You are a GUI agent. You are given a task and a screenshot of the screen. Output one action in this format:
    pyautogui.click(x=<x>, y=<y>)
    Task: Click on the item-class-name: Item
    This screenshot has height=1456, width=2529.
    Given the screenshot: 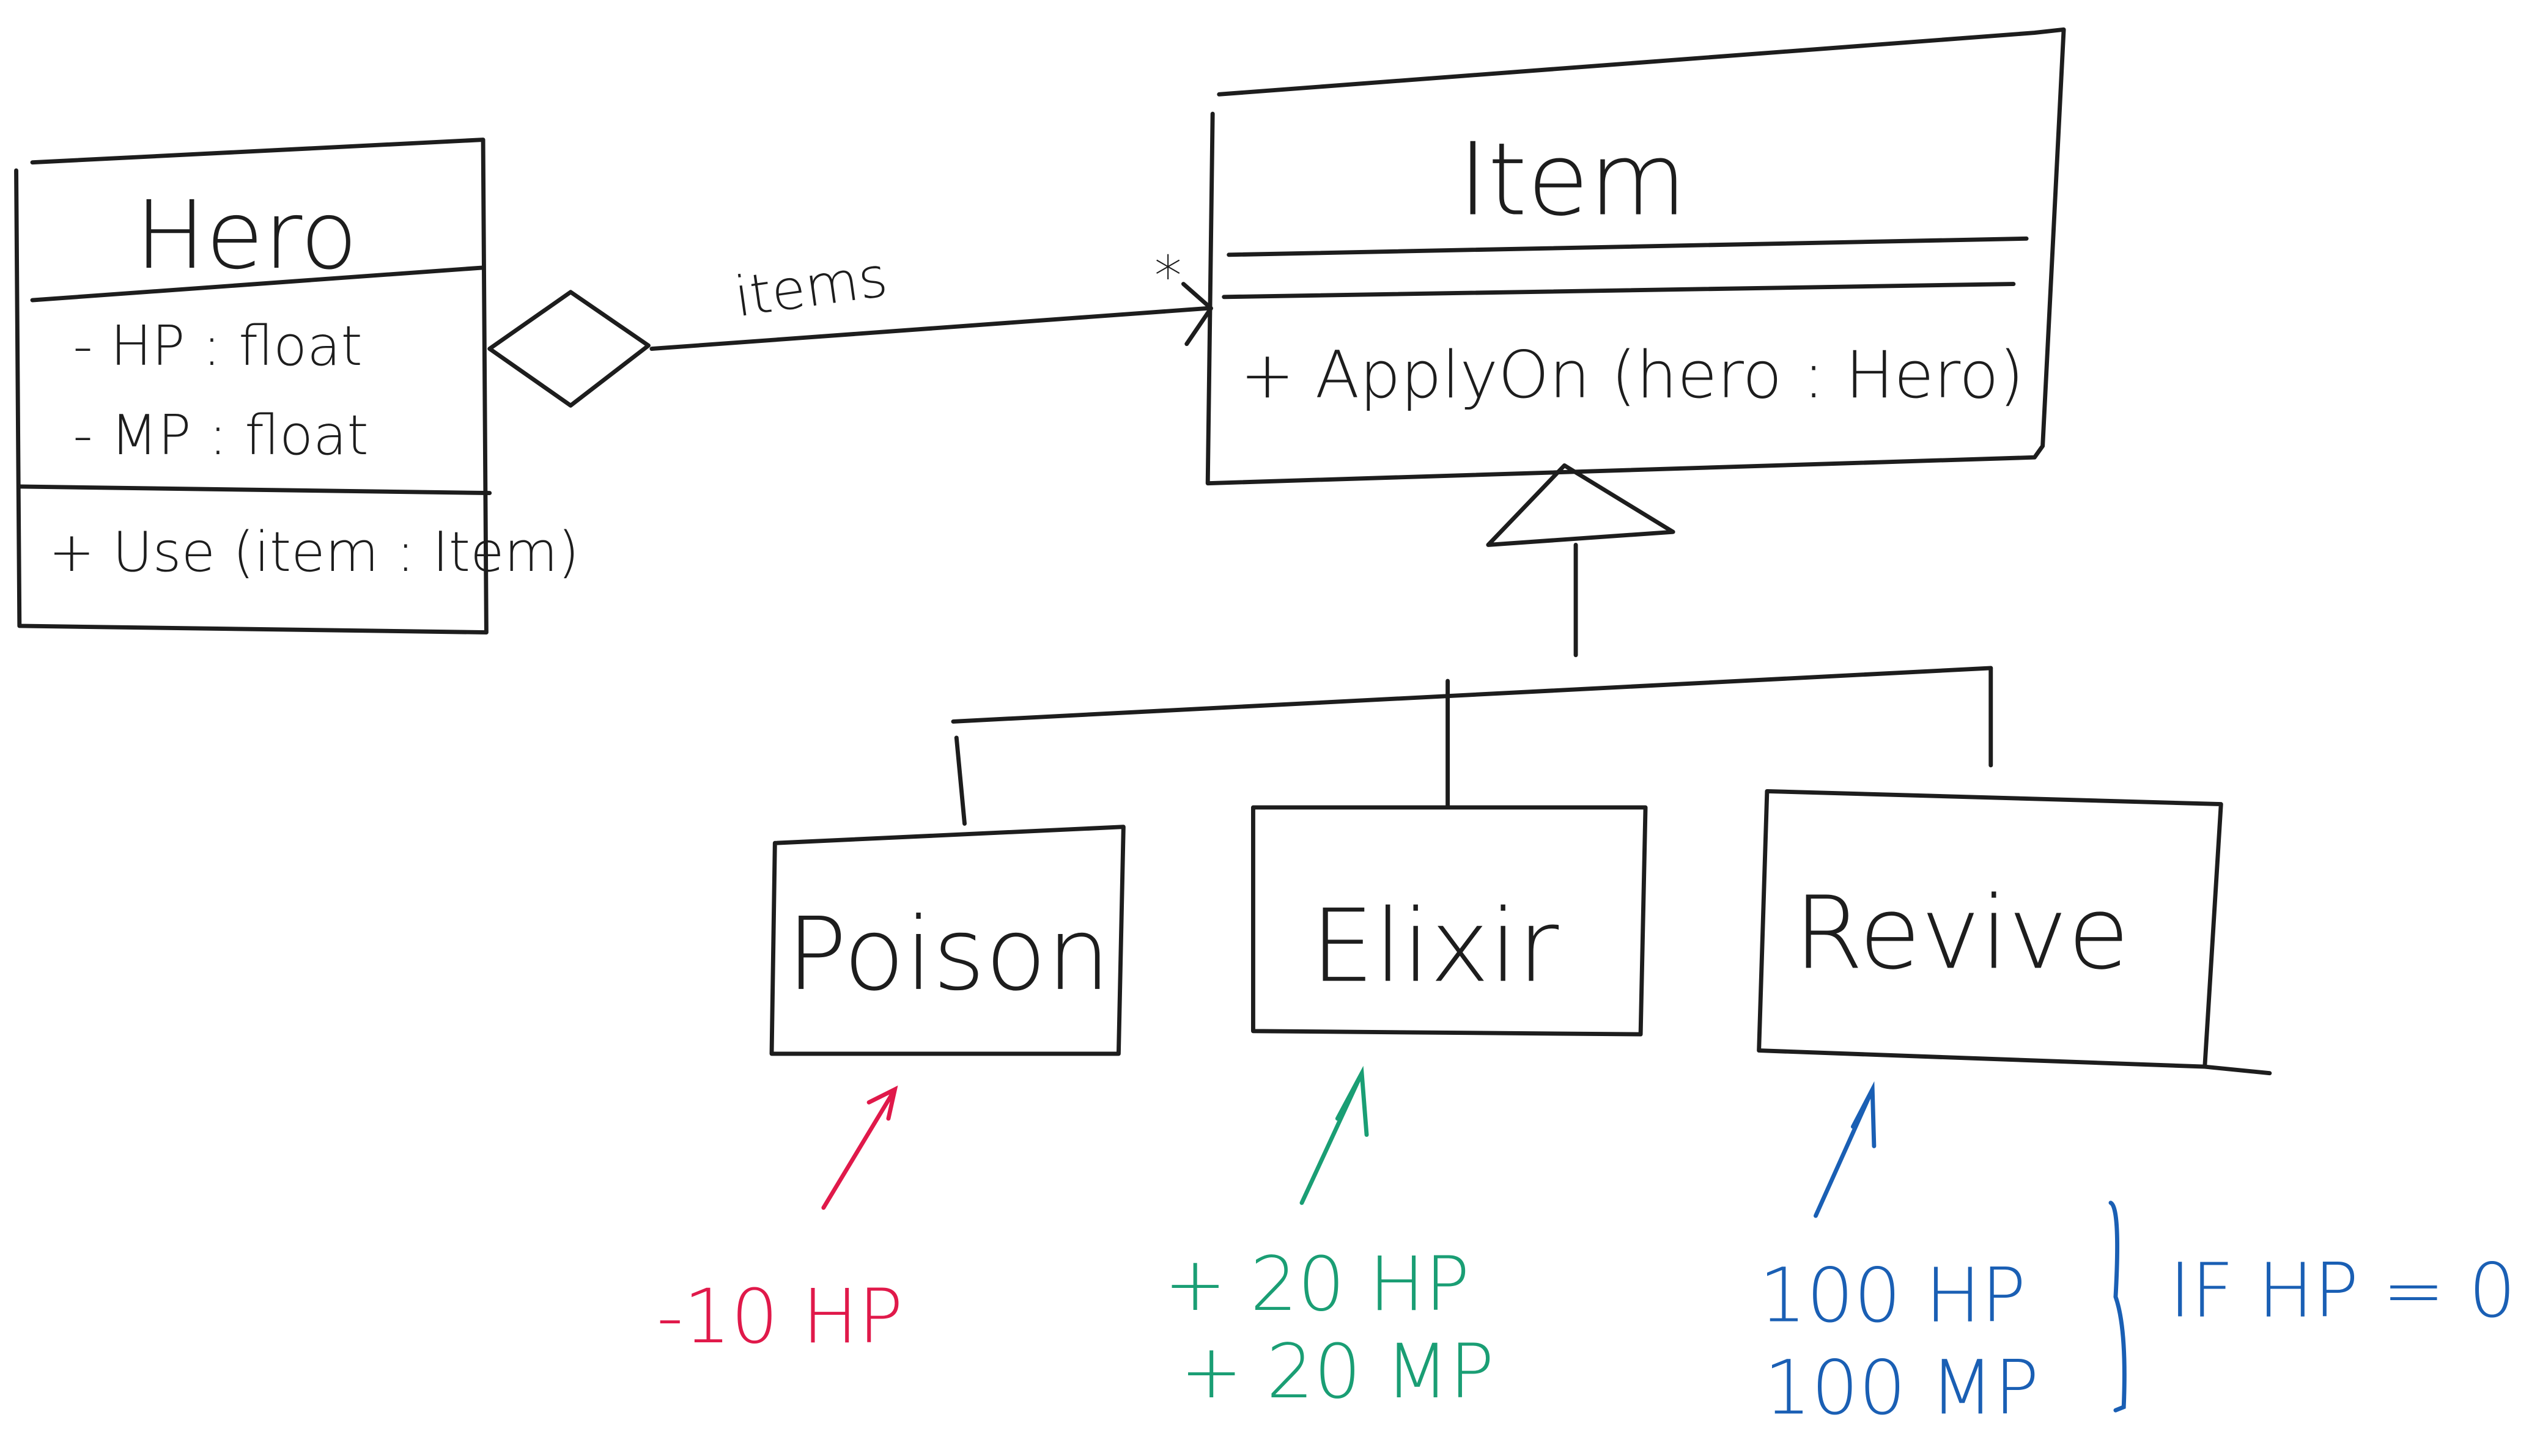 What is the action you would take?
    pyautogui.click(x=1572, y=179)
    